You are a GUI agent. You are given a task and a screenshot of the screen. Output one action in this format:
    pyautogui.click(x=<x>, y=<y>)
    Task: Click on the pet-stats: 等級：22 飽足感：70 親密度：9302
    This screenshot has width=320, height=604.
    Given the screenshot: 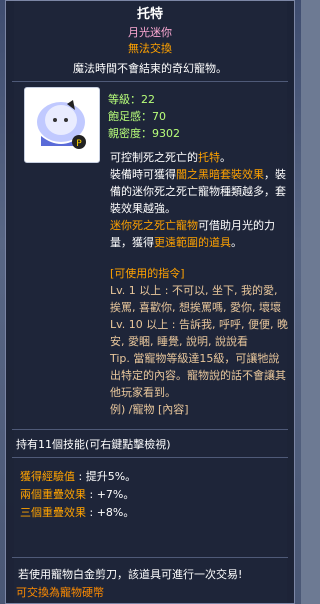 What is the action you would take?
    pyautogui.click(x=144, y=116)
    